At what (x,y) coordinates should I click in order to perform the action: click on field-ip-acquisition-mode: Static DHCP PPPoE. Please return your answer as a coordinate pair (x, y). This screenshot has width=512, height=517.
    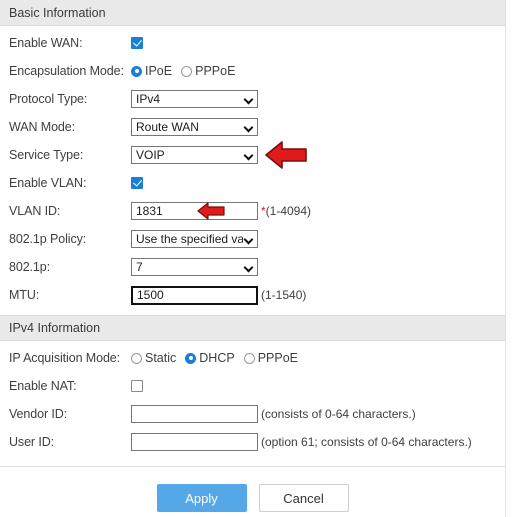
    Looking at the image, I should click on (219, 358).